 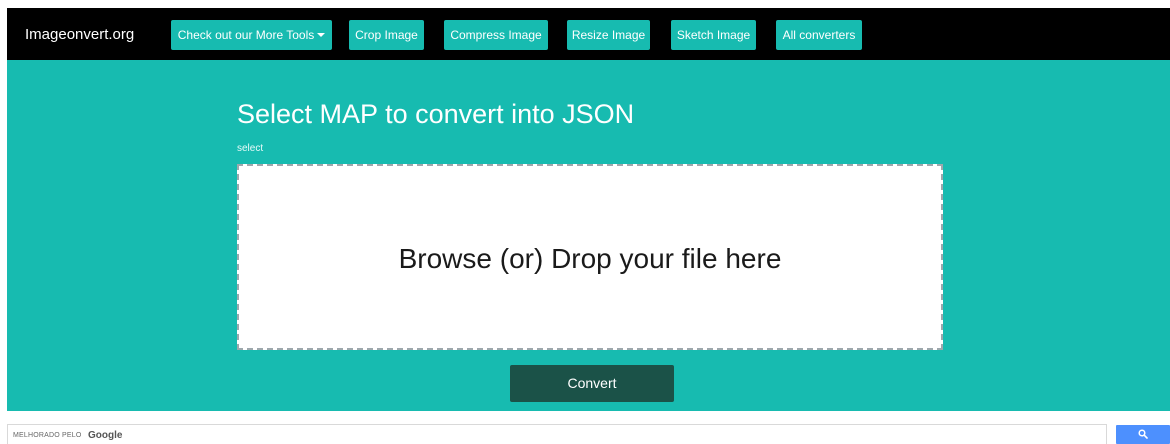 I want to click on search-button, so click(x=1143, y=434).